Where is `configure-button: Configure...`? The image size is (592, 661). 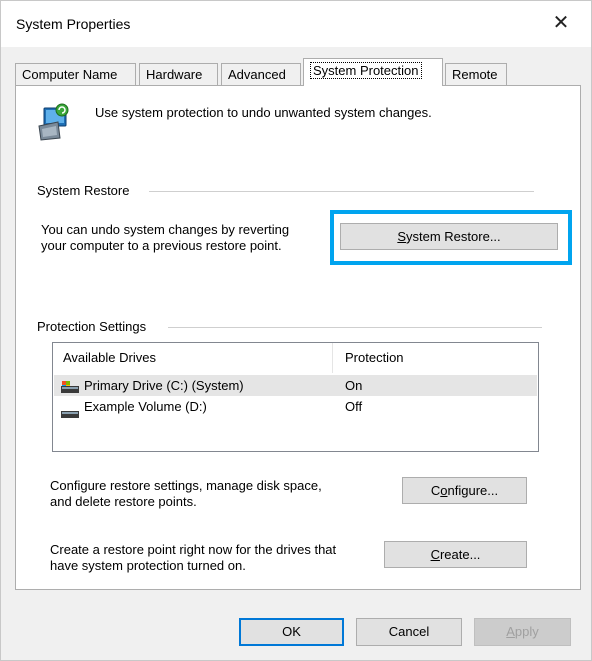 configure-button: Configure... is located at coordinates (464, 490).